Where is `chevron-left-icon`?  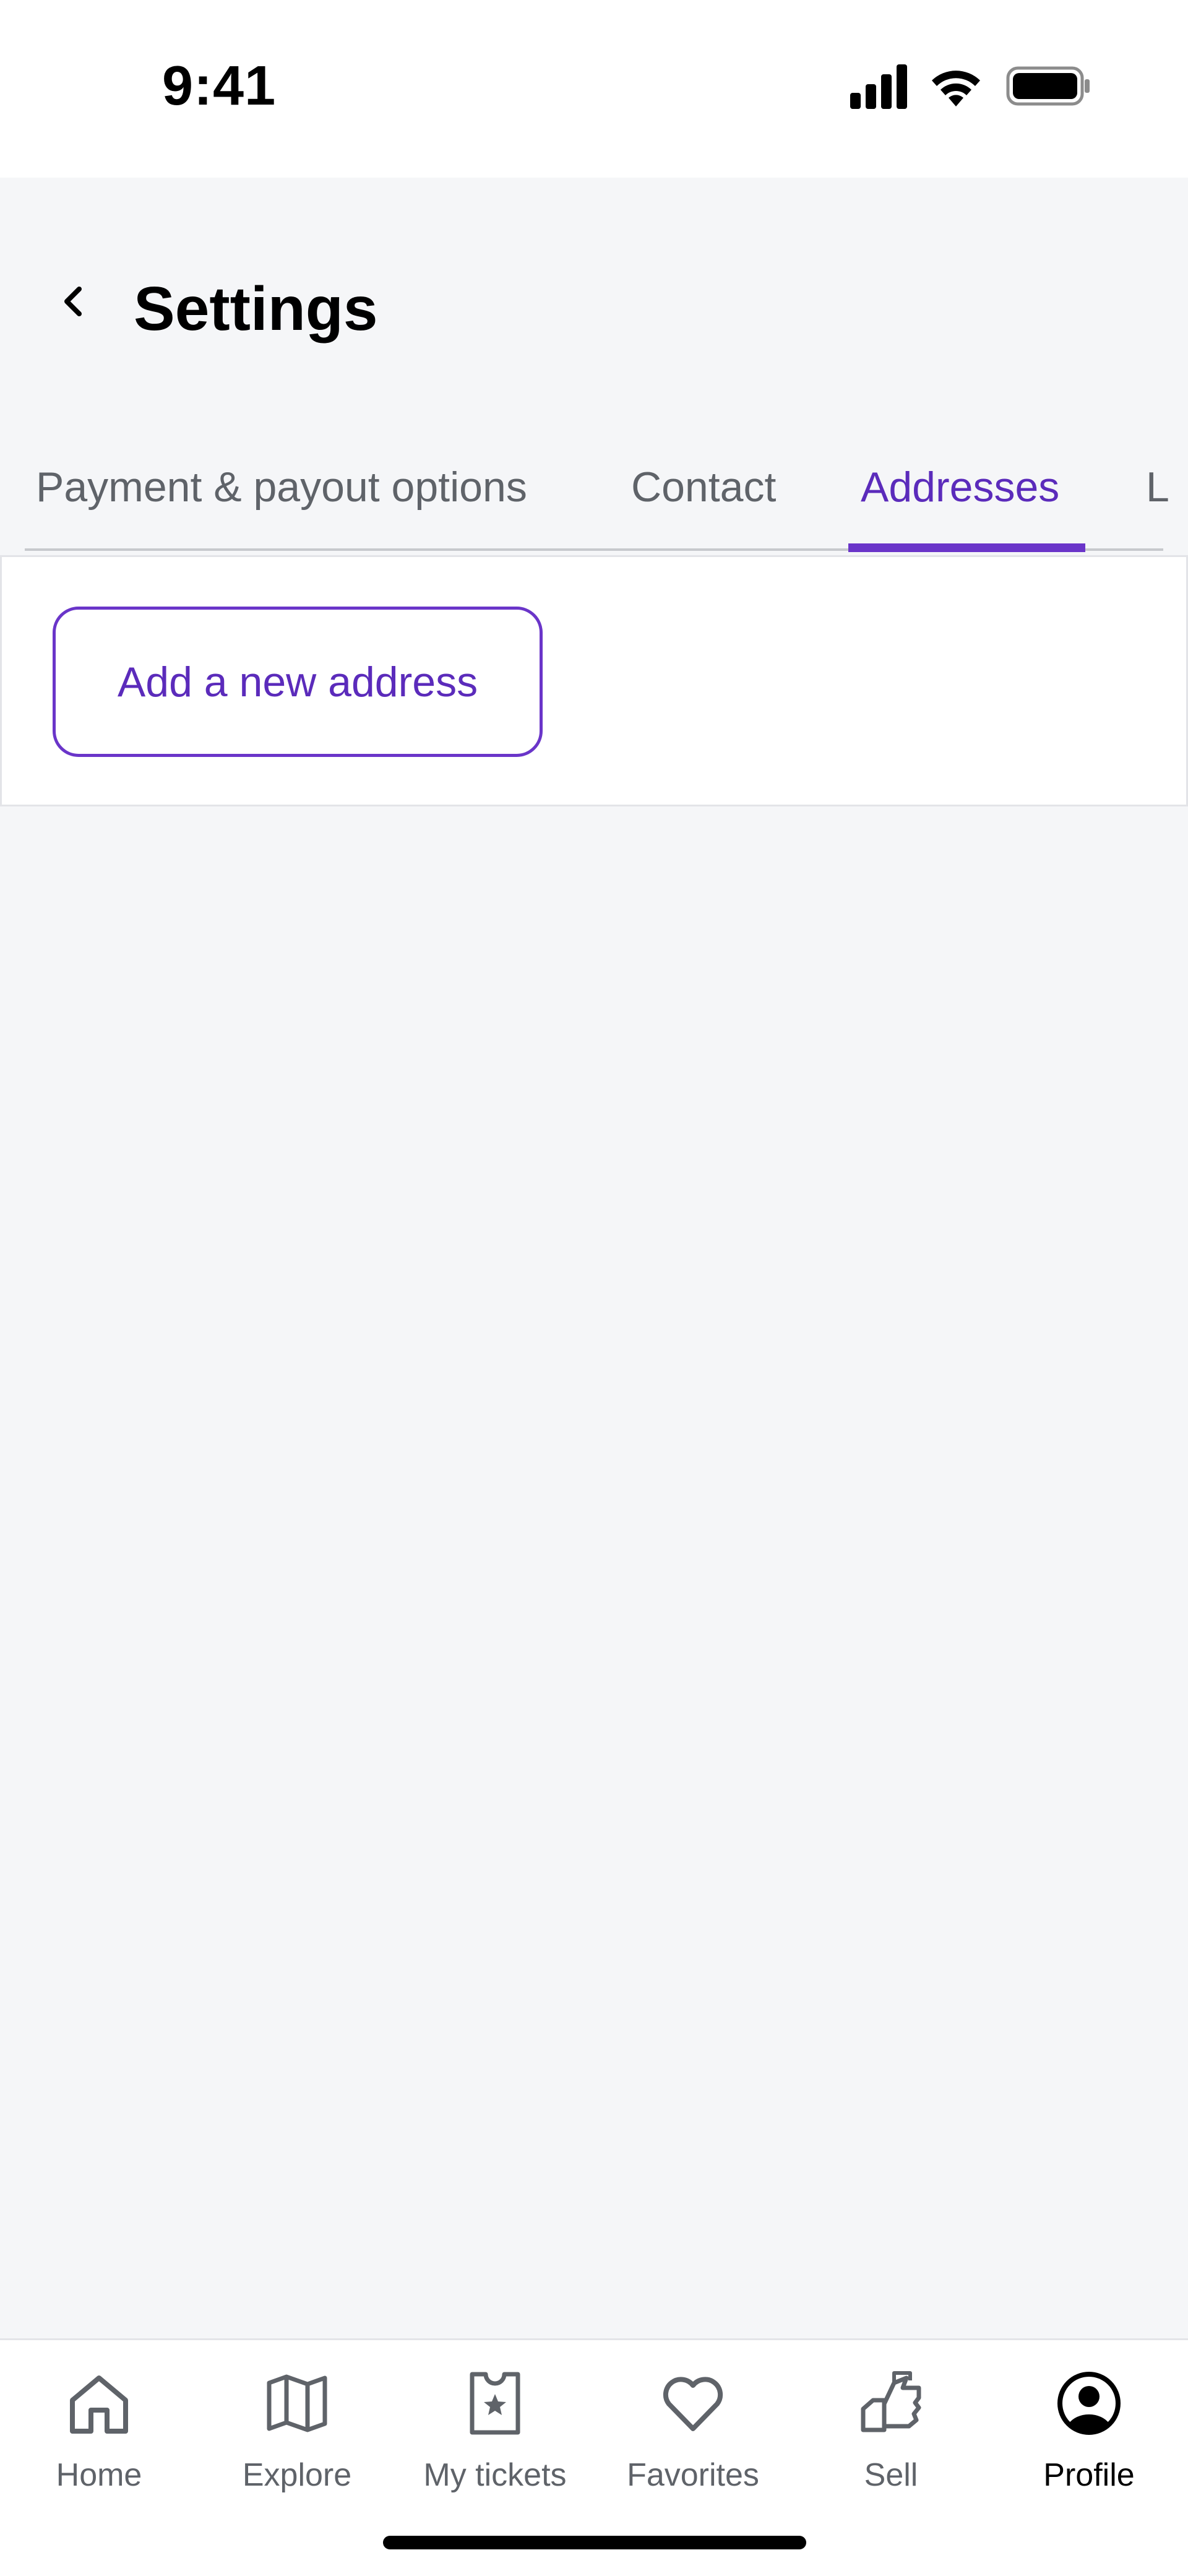 chevron-left-icon is located at coordinates (73, 301).